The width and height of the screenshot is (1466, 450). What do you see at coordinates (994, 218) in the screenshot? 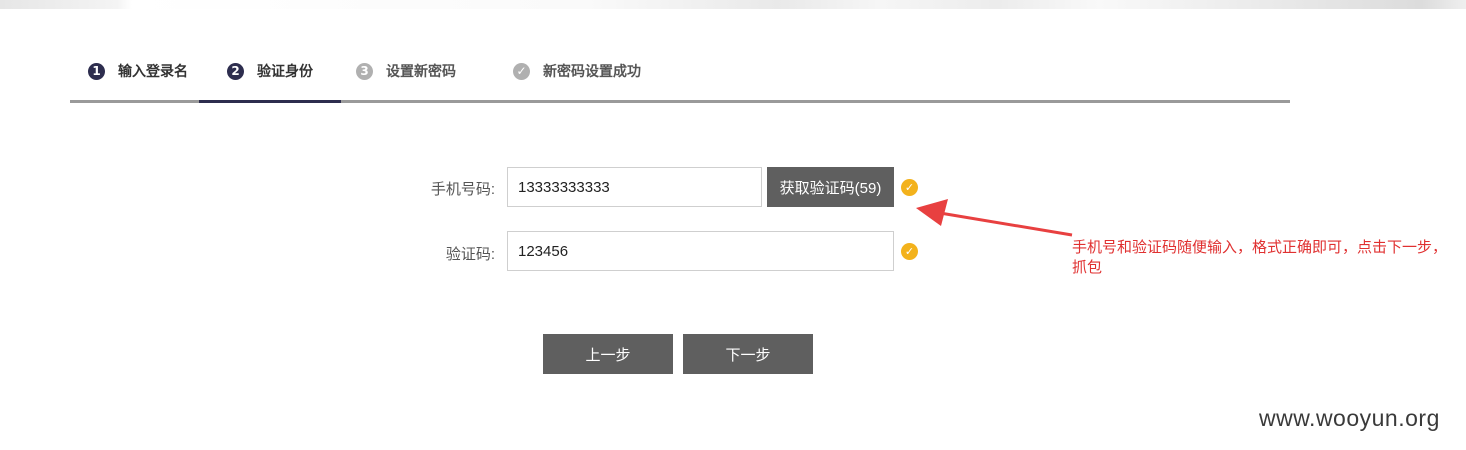
I see `annotation-arrow-icon` at bounding box center [994, 218].